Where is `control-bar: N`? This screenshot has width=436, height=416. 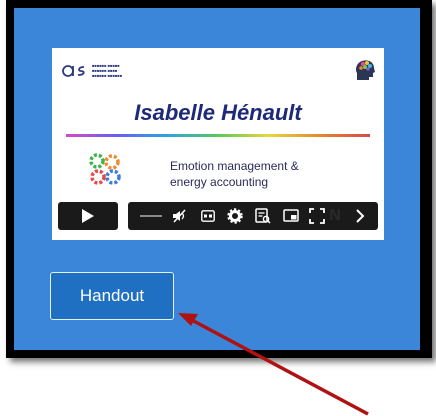
control-bar: N is located at coordinates (253, 216).